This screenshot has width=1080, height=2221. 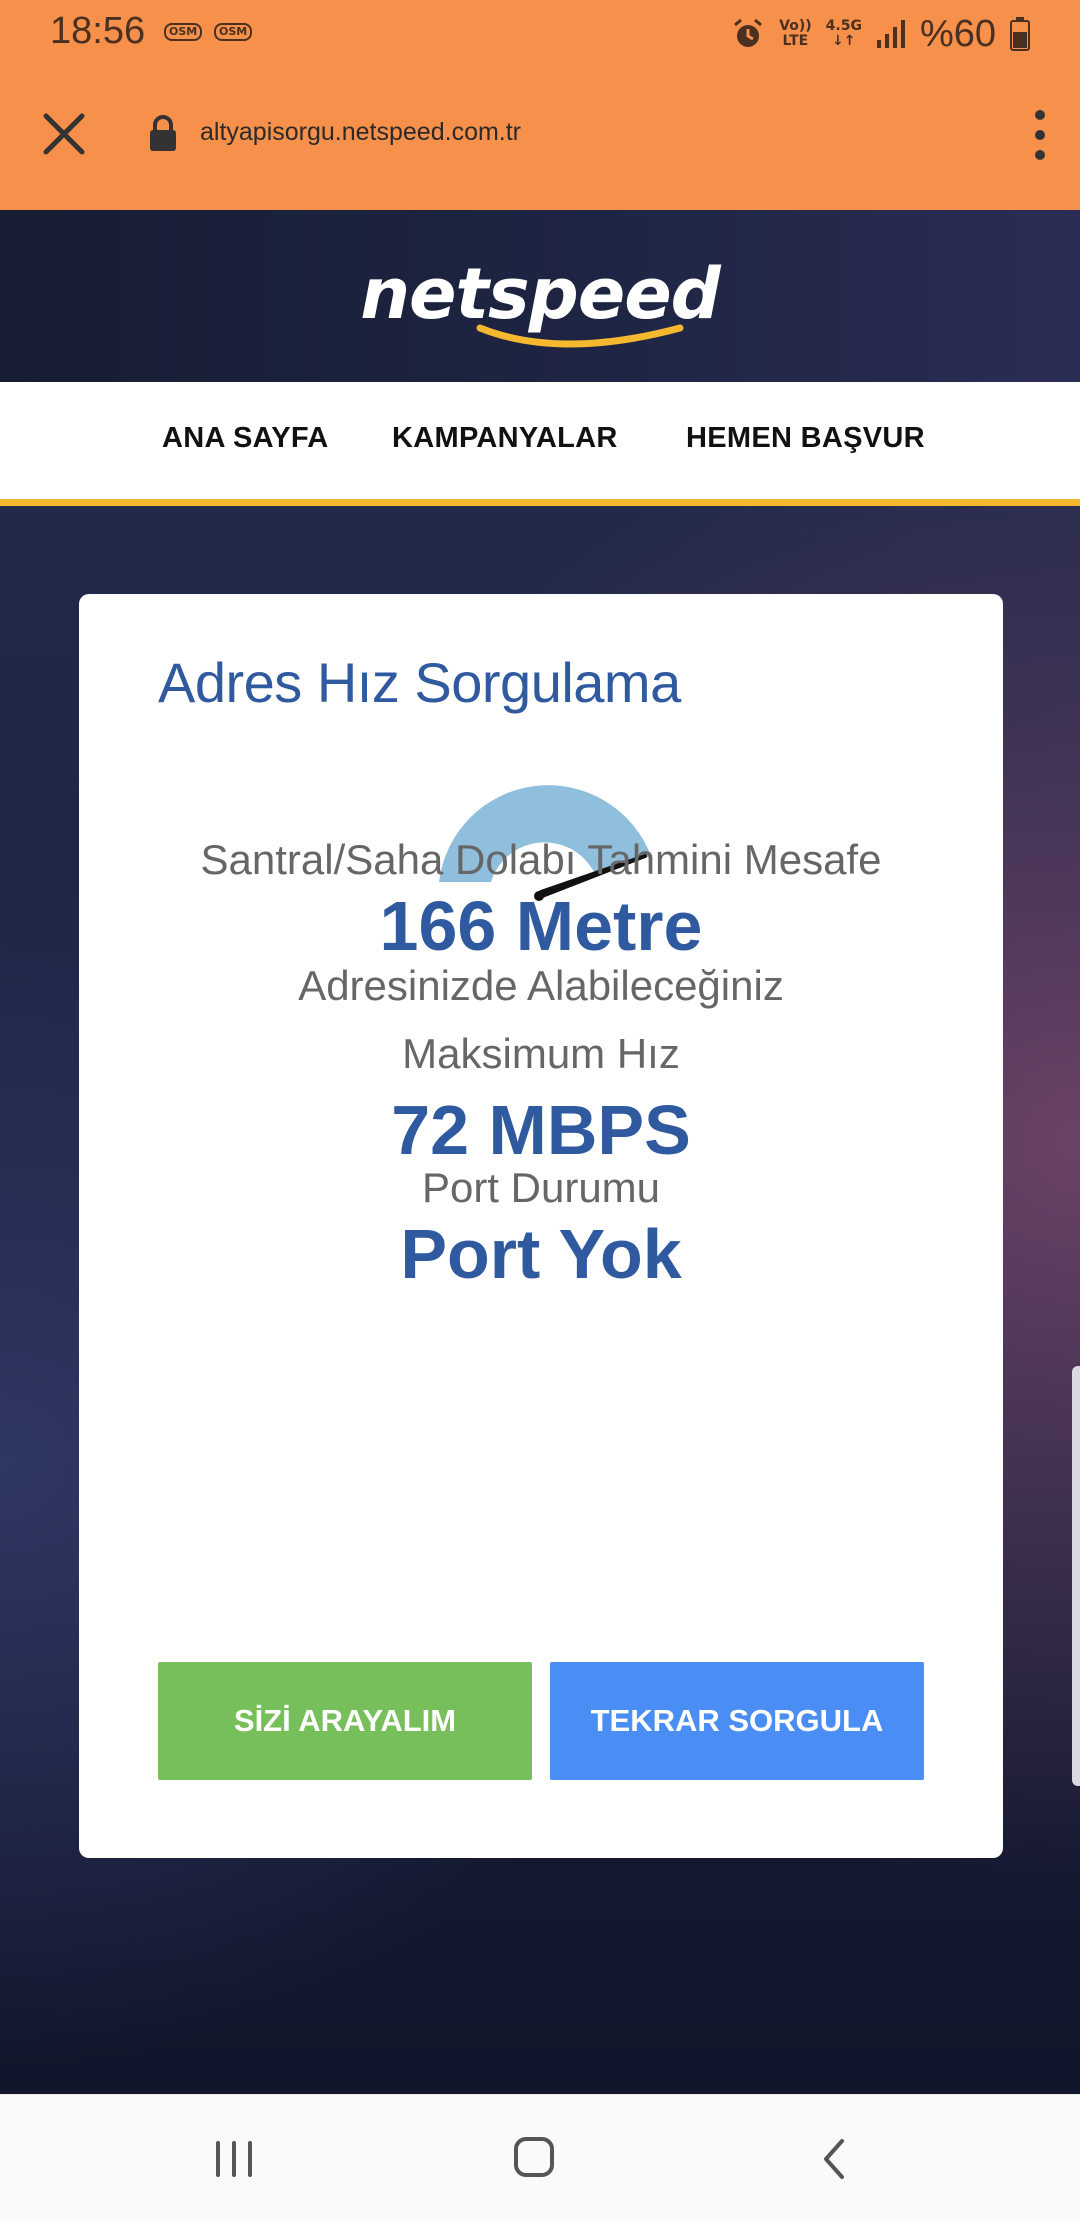 I want to click on query-again-button: TEKRAR SORGULA, so click(x=737, y=1721).